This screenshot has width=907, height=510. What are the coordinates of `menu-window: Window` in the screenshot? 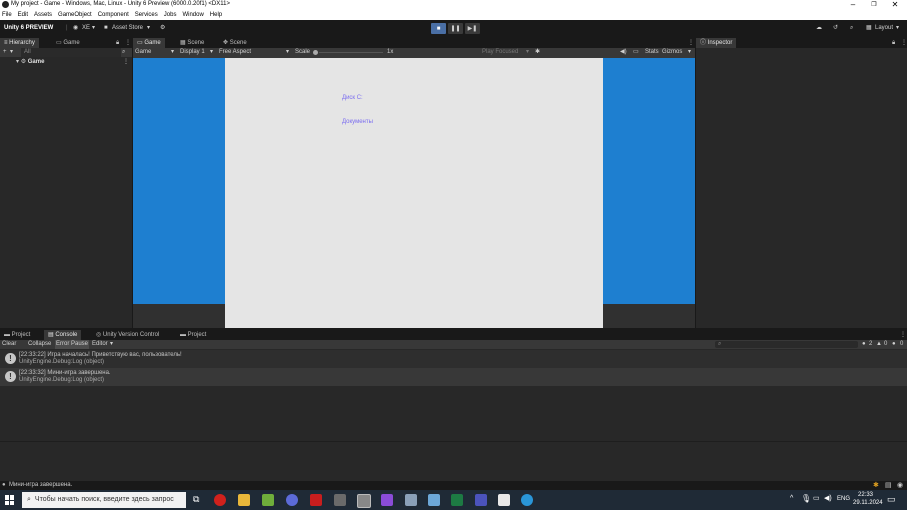 It's located at (192, 15).